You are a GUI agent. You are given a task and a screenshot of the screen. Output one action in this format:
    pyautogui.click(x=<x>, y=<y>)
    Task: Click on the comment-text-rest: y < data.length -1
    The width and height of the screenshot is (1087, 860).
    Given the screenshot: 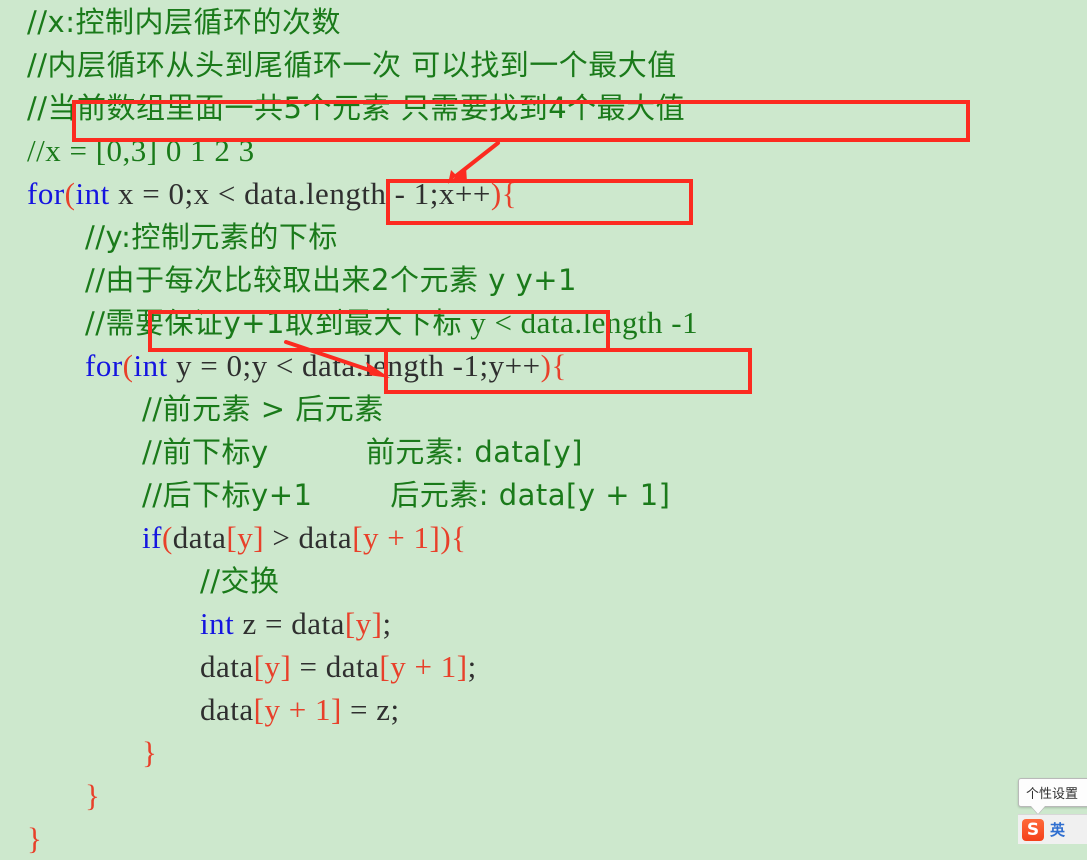 What is the action you would take?
    pyautogui.click(x=580, y=322)
    